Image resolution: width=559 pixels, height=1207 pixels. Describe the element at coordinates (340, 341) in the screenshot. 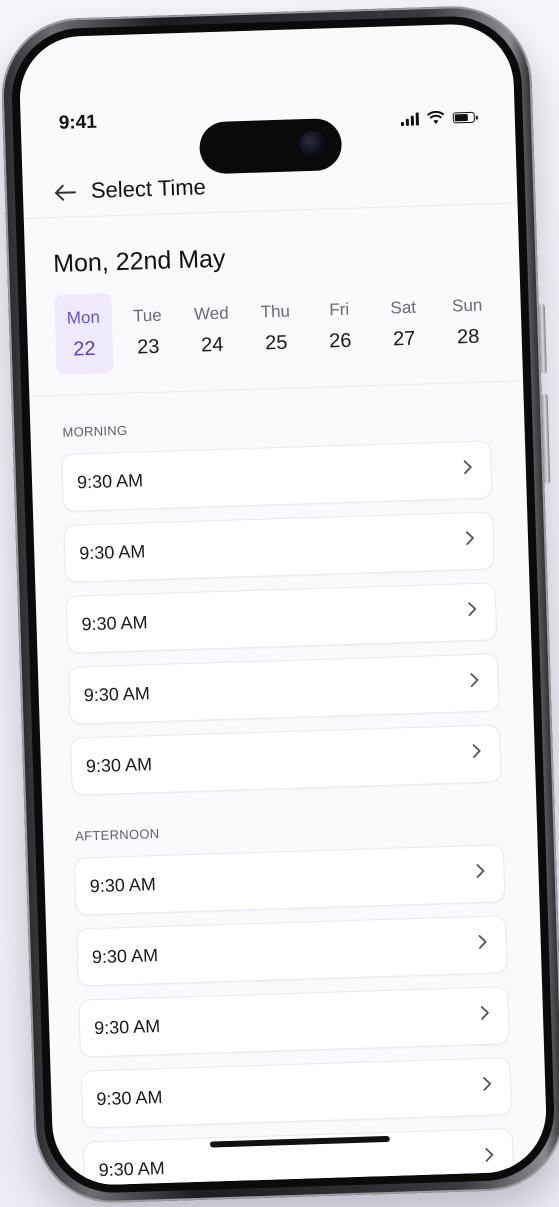

I see `day-number: 26` at that location.